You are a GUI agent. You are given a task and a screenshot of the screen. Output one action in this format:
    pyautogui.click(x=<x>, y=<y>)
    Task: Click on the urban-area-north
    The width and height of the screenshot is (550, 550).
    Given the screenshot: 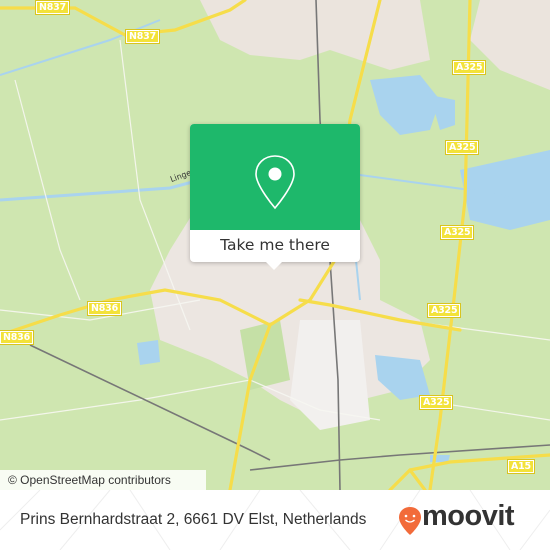 What is the action you would take?
    pyautogui.click(x=315, y=35)
    